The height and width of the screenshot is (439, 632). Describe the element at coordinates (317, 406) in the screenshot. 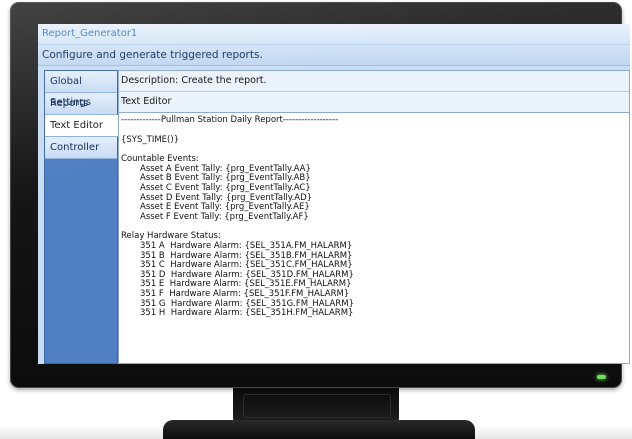

I see `monitor-neck-panel` at that location.